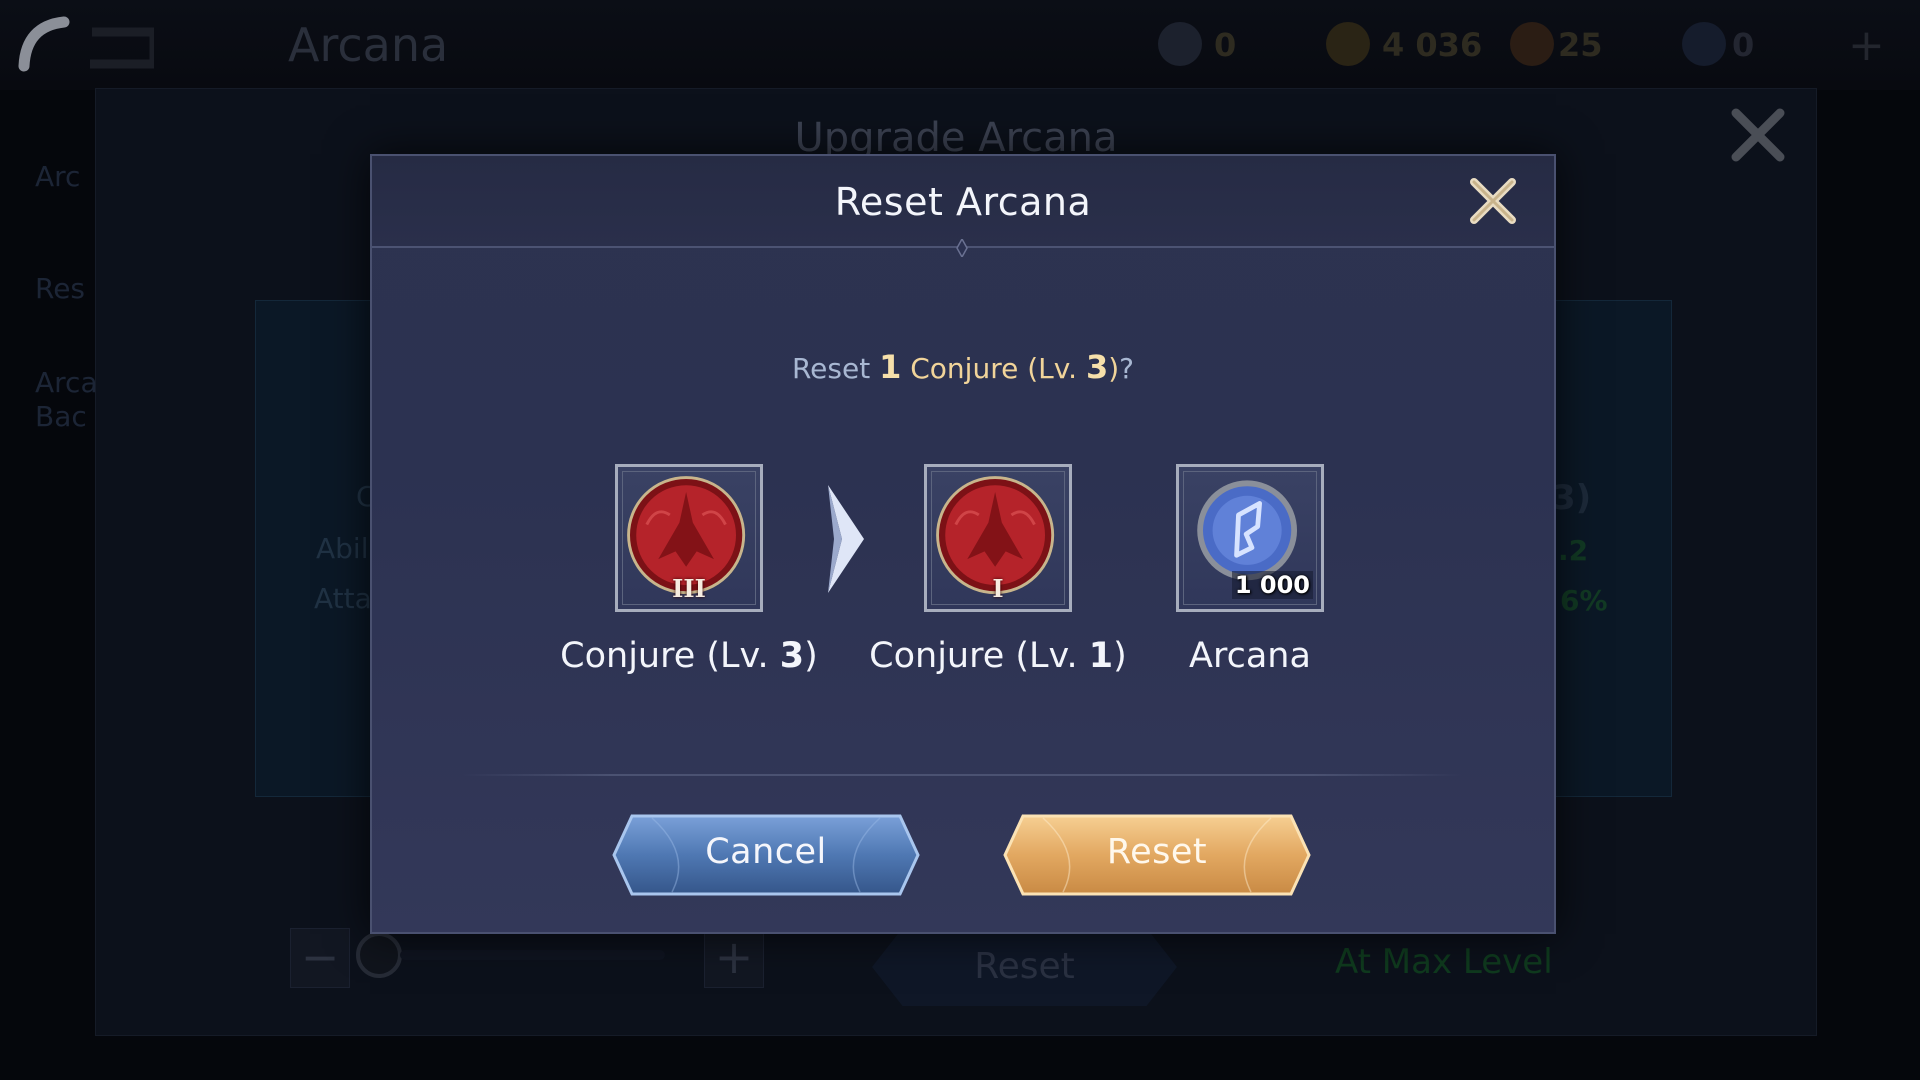  What do you see at coordinates (766, 852) in the screenshot?
I see `cancel-button-label: Cancel` at bounding box center [766, 852].